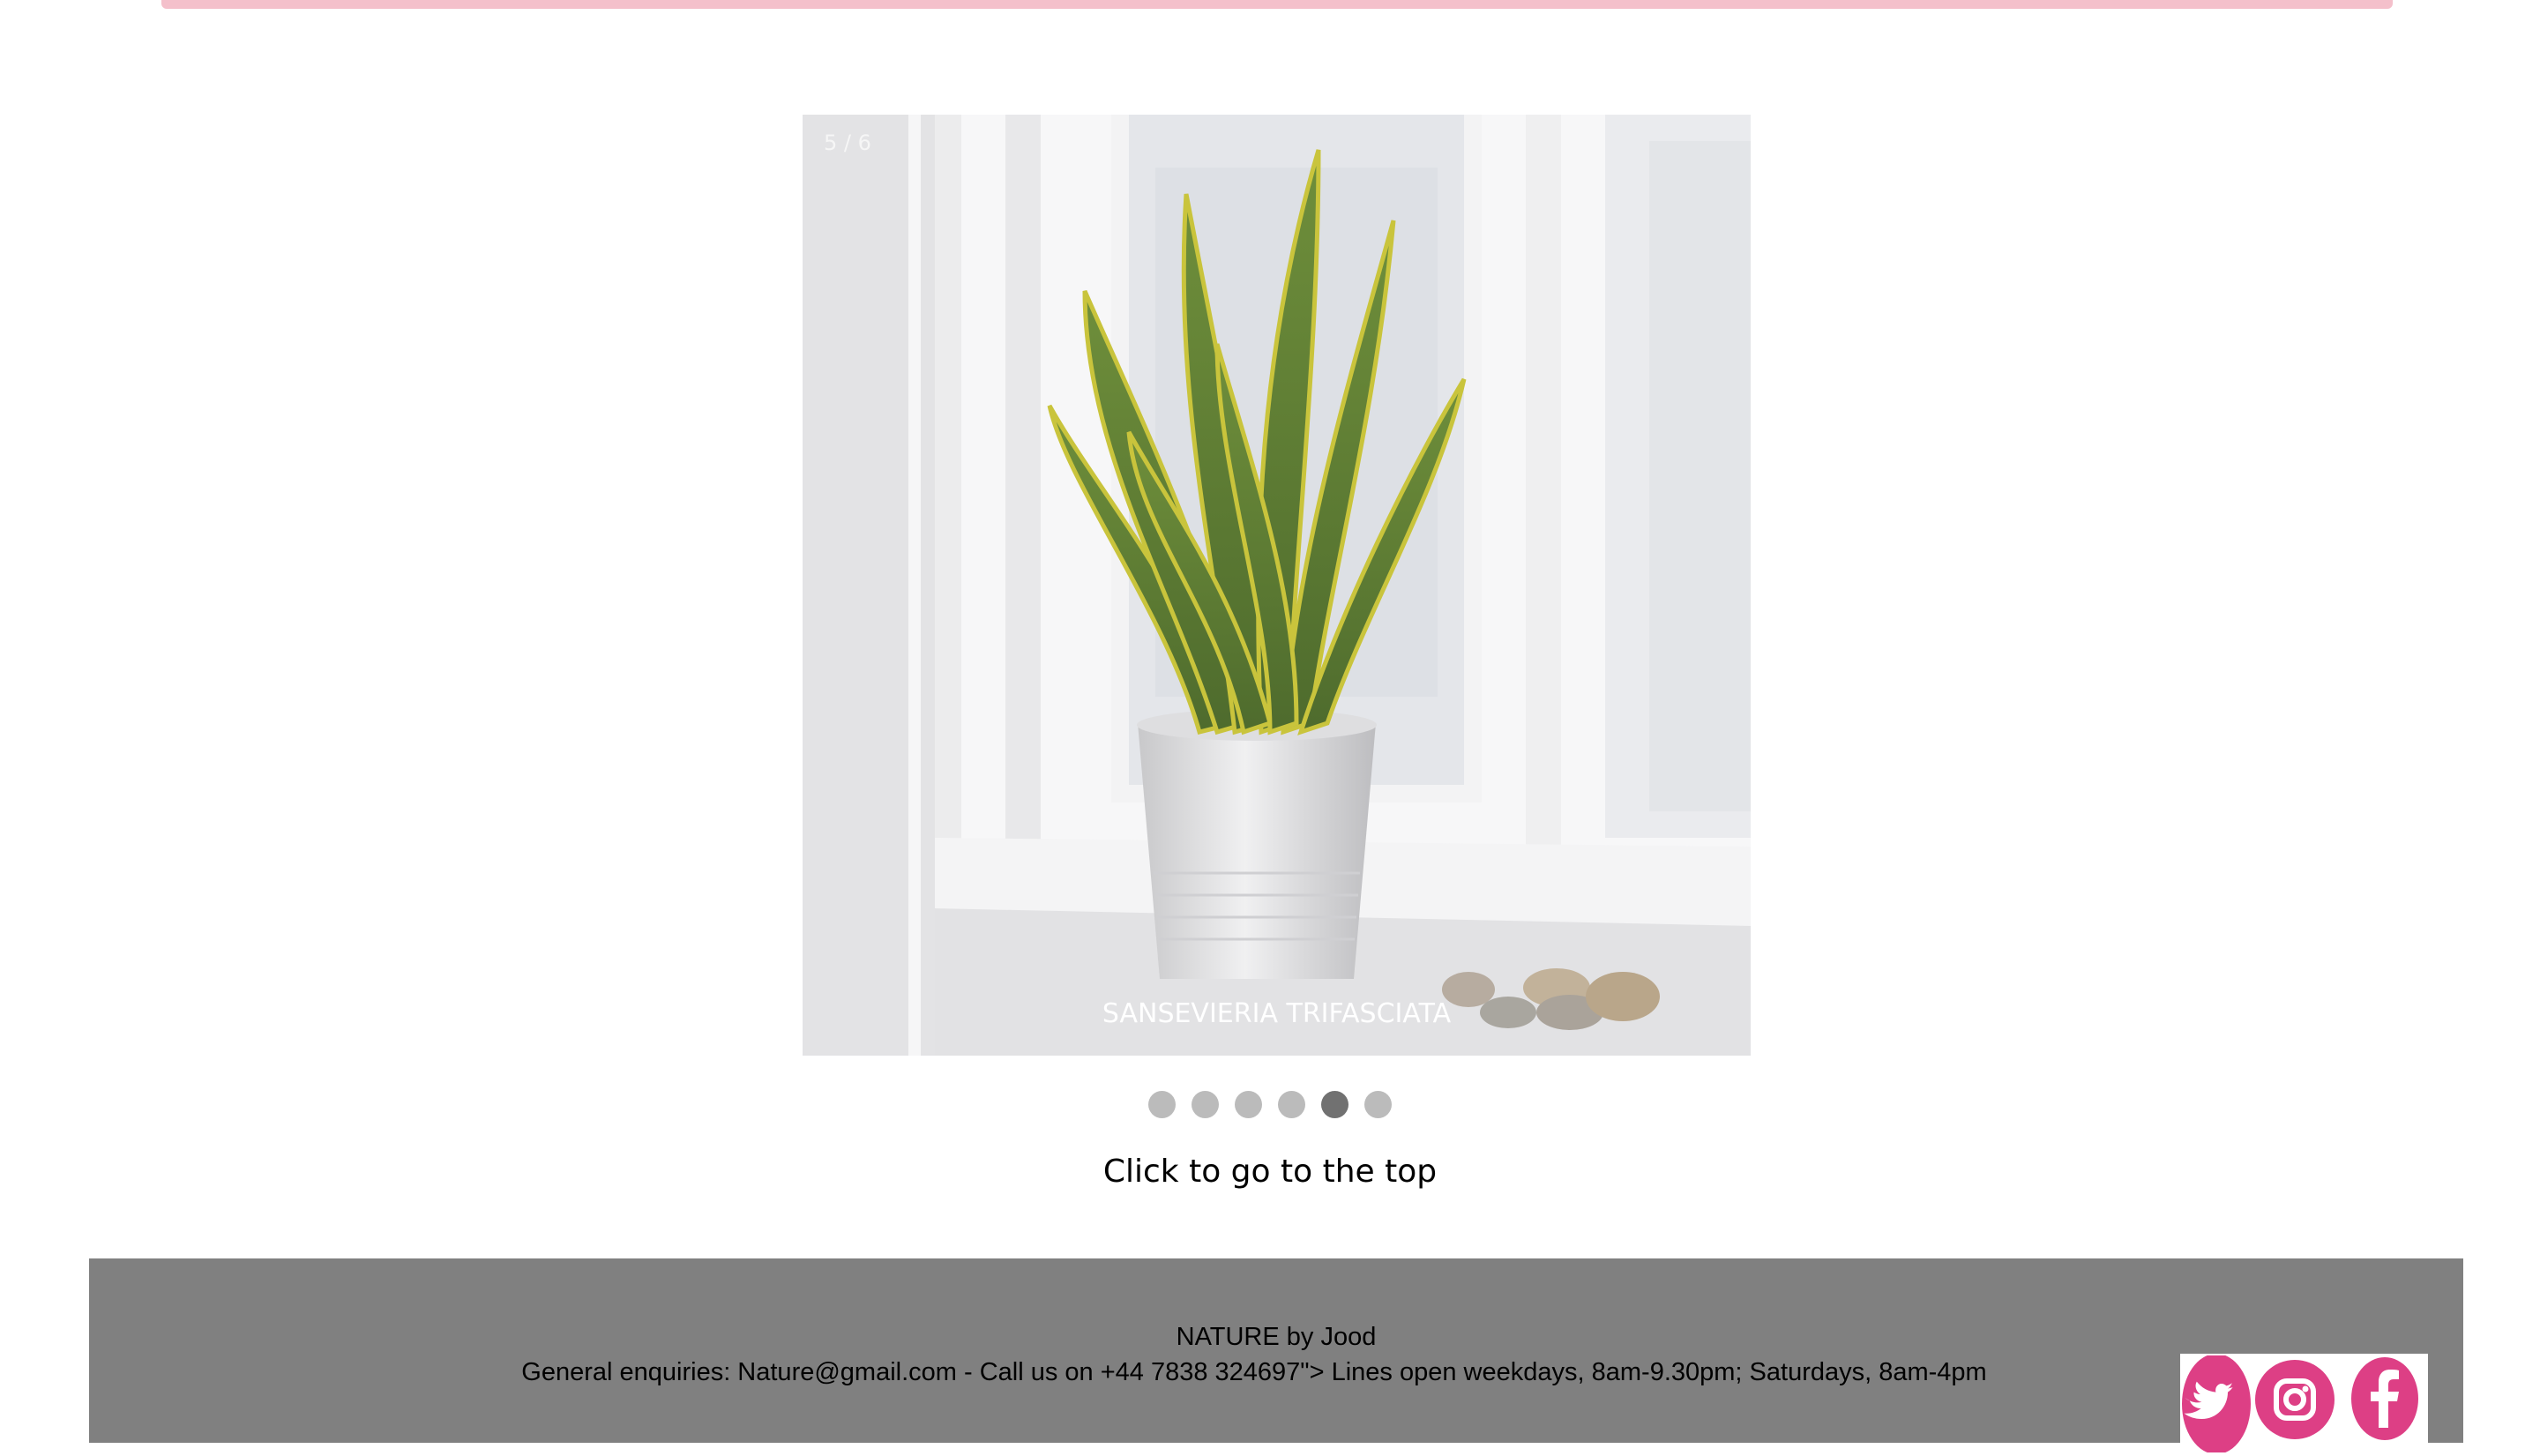 This screenshot has width=2540, height=1456. What do you see at coordinates (1277, 4) in the screenshot?
I see `top-accent-bar` at bounding box center [1277, 4].